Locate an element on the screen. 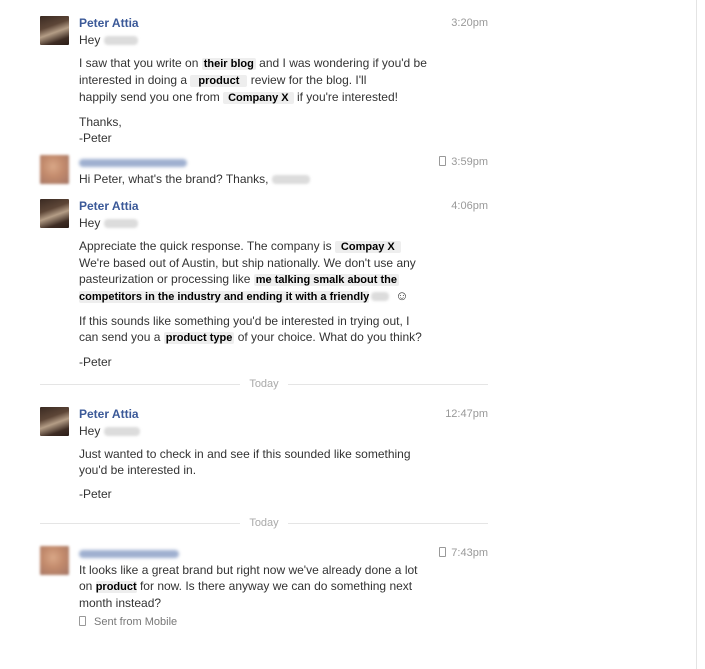  message-body: Hi Peter, what's the brand? Thanks, is located at coordinates (194, 179).